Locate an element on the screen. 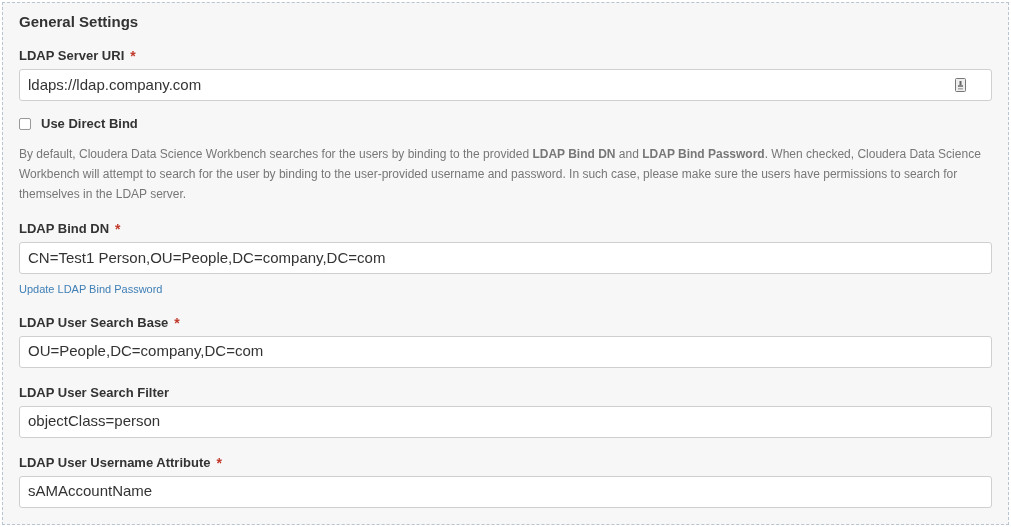 Image resolution: width=1011 pixels, height=527 pixels. field-label: LDAP Server URI is located at coordinates (72, 56).